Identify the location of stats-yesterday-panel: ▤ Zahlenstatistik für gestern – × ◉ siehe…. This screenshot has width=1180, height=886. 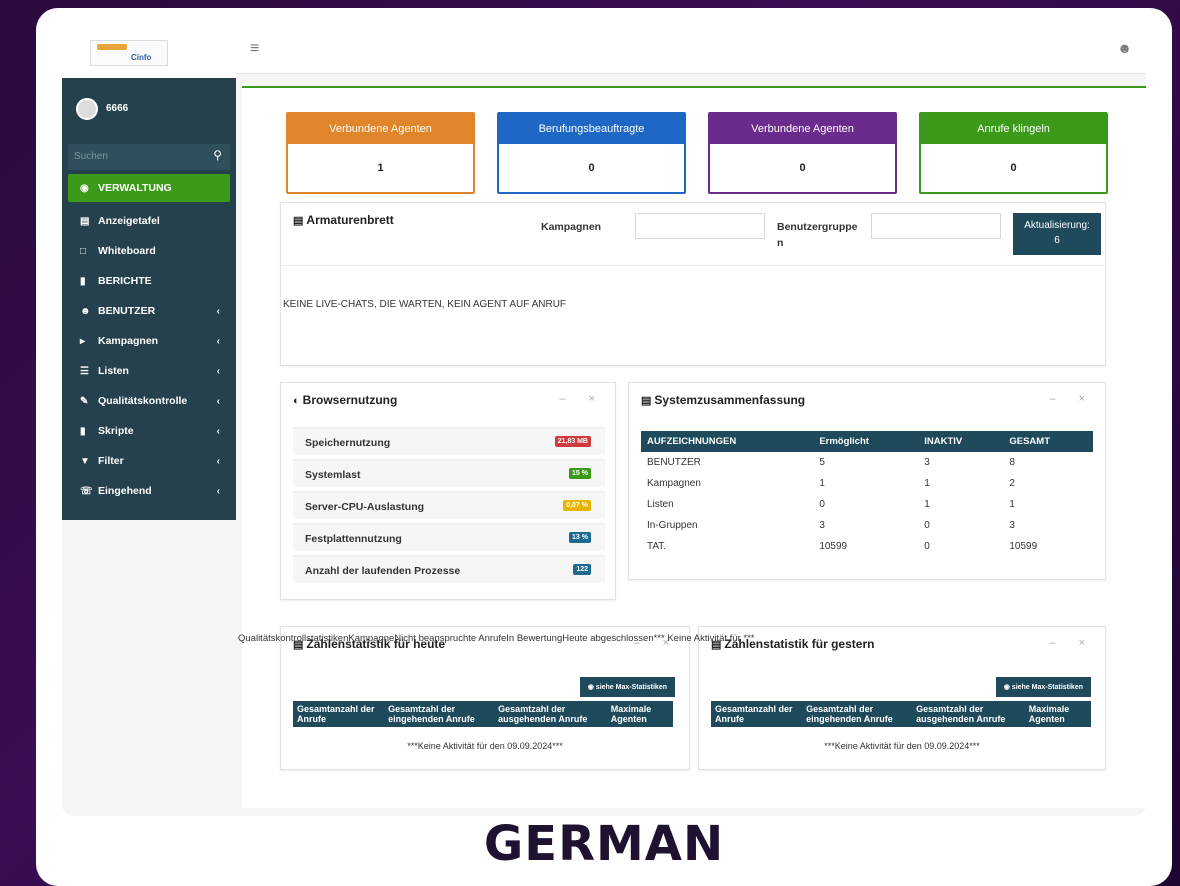
(902, 698).